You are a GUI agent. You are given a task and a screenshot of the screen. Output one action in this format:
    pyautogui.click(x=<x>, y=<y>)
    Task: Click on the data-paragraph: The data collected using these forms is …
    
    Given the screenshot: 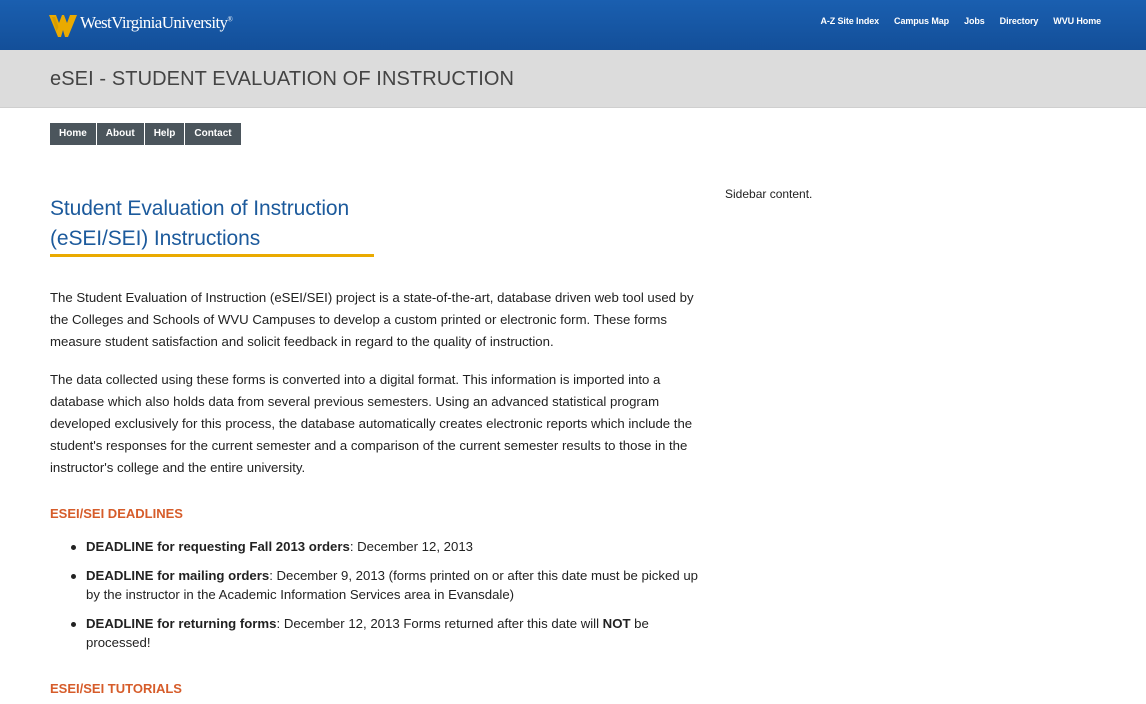 What is the action you would take?
    pyautogui.click(x=371, y=423)
    